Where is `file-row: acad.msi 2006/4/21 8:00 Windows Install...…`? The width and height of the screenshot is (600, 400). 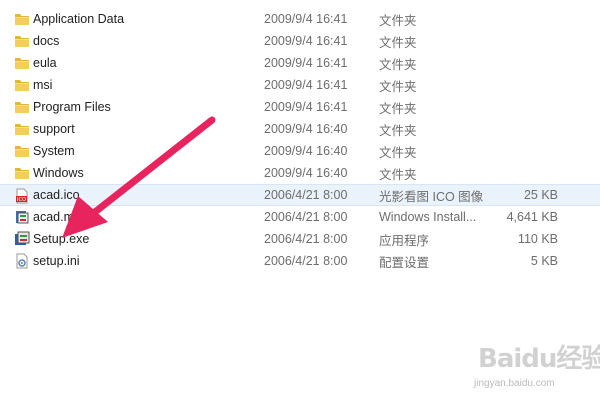 file-row: acad.msi 2006/4/21 8:00 Windows Install...… is located at coordinates (300, 217).